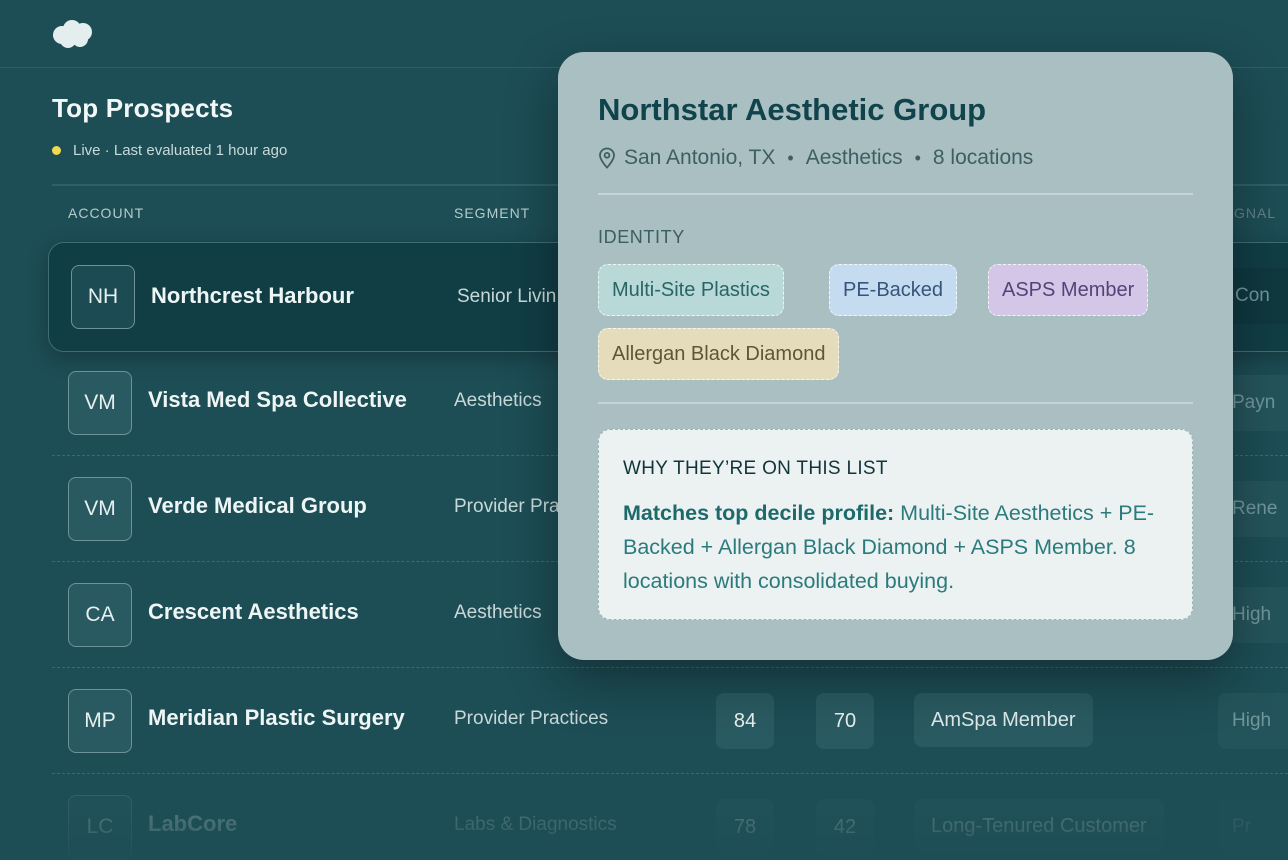 This screenshot has width=1288, height=860. What do you see at coordinates (1003, 720) in the screenshot?
I see `signal-badge: AmSpa Member` at bounding box center [1003, 720].